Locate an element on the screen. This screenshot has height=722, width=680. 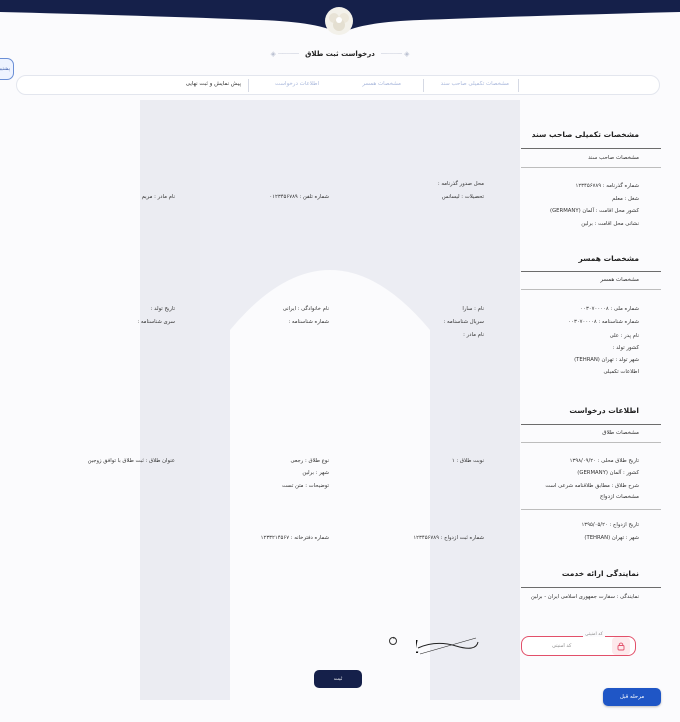
refresh-captcha-icon is located at coordinates (393, 641).